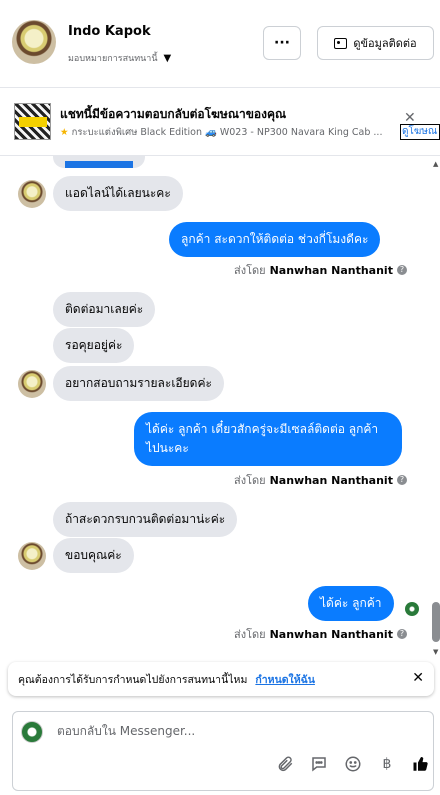  Describe the element at coordinates (385, 43) in the screenshot. I see `view-contact-info-label: ดูข้อมูลติดต่อ` at that location.